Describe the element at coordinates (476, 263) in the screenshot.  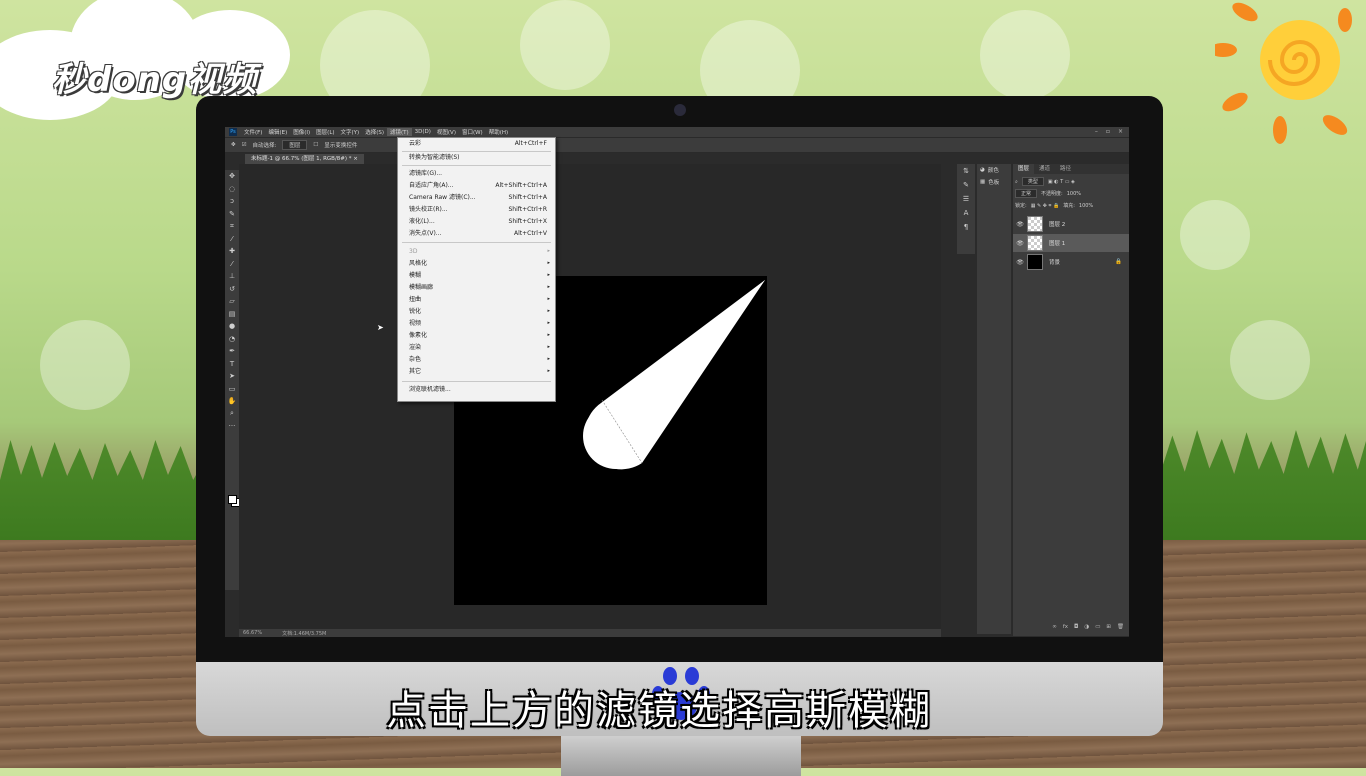
I see `filter-item-stylize: 风格化 ▸` at that location.